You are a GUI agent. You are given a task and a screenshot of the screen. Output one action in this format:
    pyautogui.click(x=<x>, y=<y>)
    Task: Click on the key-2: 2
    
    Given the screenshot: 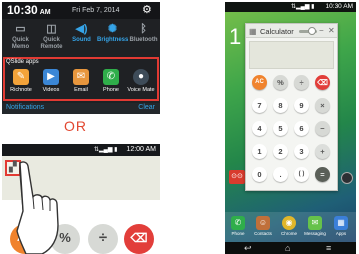 What is the action you would take?
    pyautogui.click(x=280, y=151)
    